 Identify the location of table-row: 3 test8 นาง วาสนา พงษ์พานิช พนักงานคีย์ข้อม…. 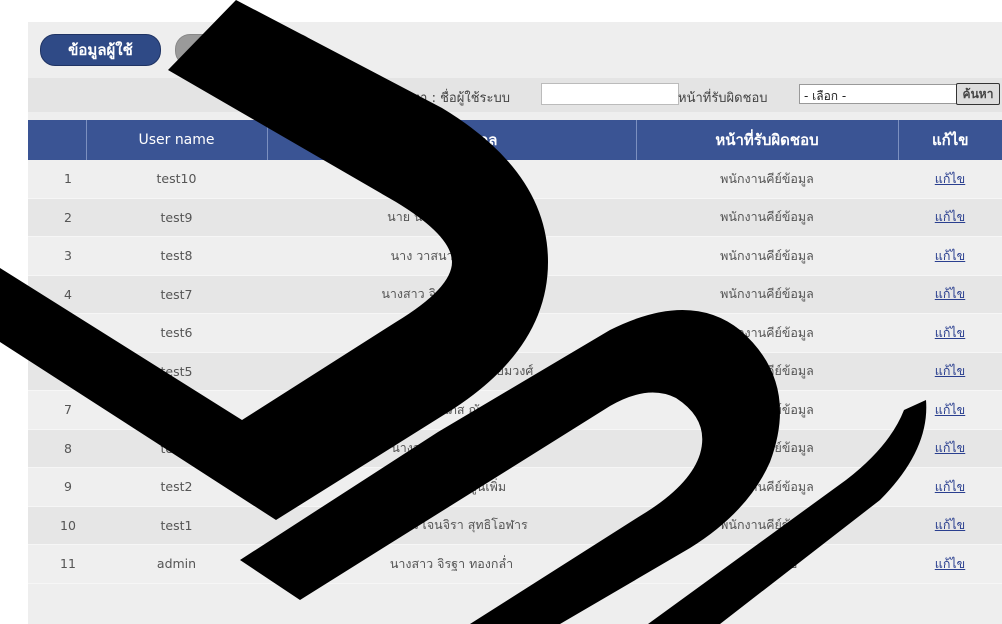
(515, 256).